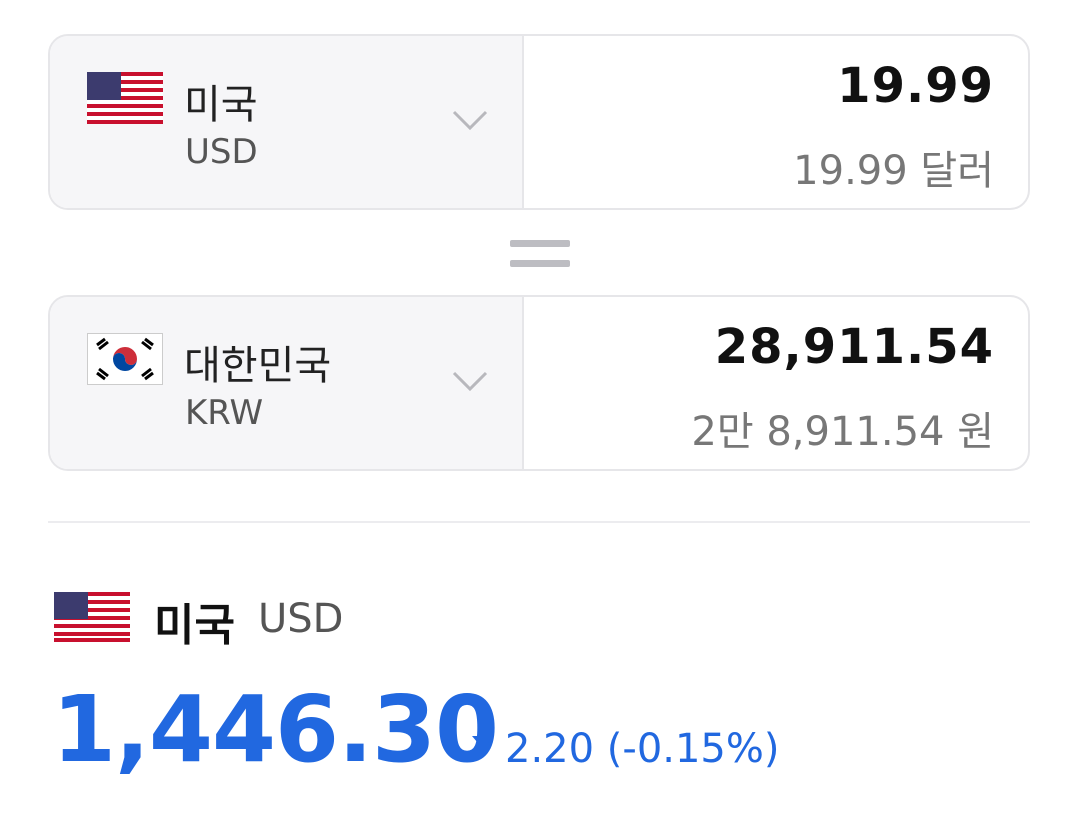 The width and height of the screenshot is (1080, 824). I want to click on to-currency-select: 대한민국 KRW, so click(287, 383).